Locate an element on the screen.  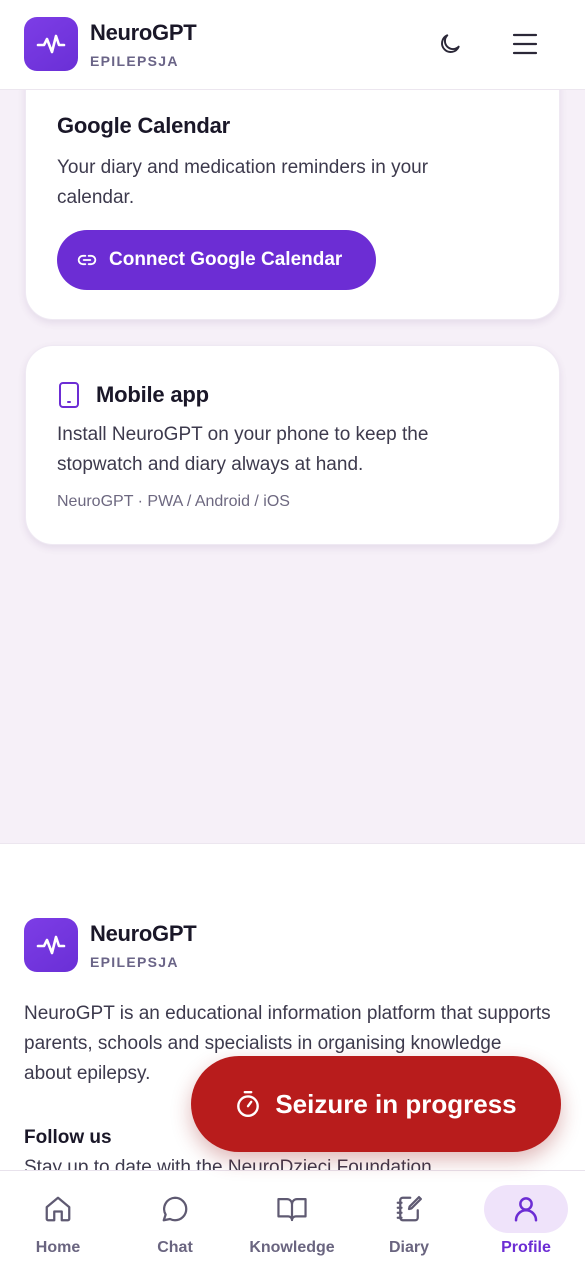
google-calendar-title: Google Calendar is located at coordinates (144, 125).